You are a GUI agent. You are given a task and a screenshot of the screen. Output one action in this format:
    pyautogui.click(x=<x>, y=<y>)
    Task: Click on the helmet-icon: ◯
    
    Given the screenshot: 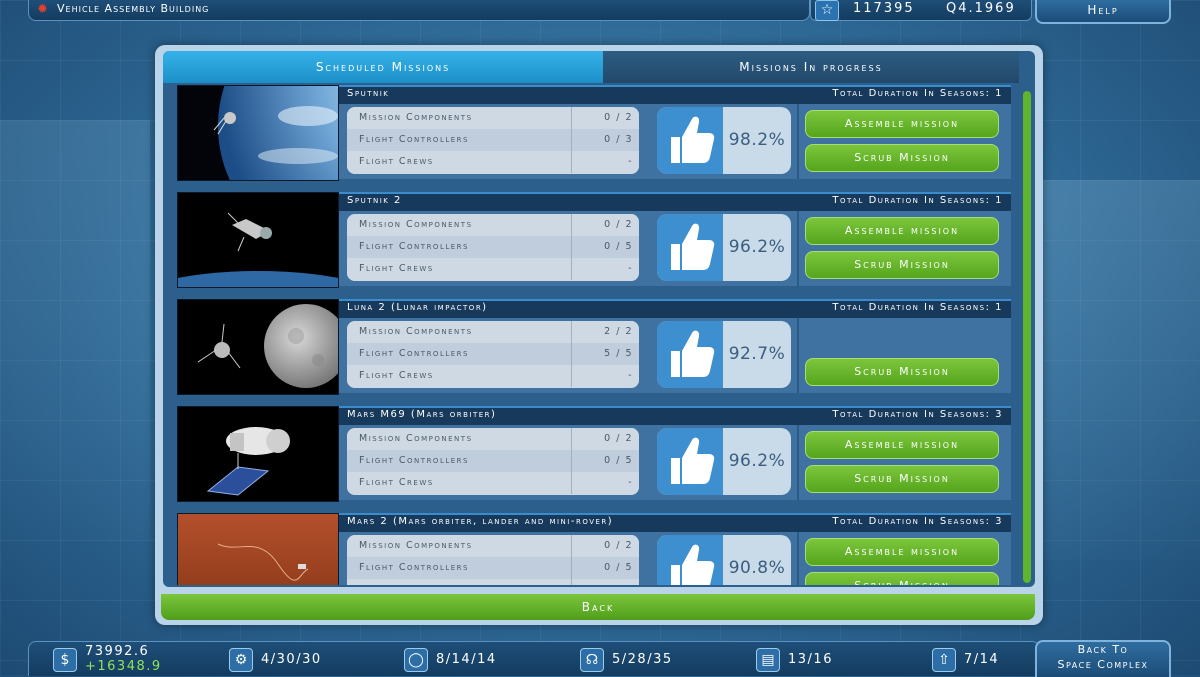 What is the action you would take?
    pyautogui.click(x=416, y=660)
    